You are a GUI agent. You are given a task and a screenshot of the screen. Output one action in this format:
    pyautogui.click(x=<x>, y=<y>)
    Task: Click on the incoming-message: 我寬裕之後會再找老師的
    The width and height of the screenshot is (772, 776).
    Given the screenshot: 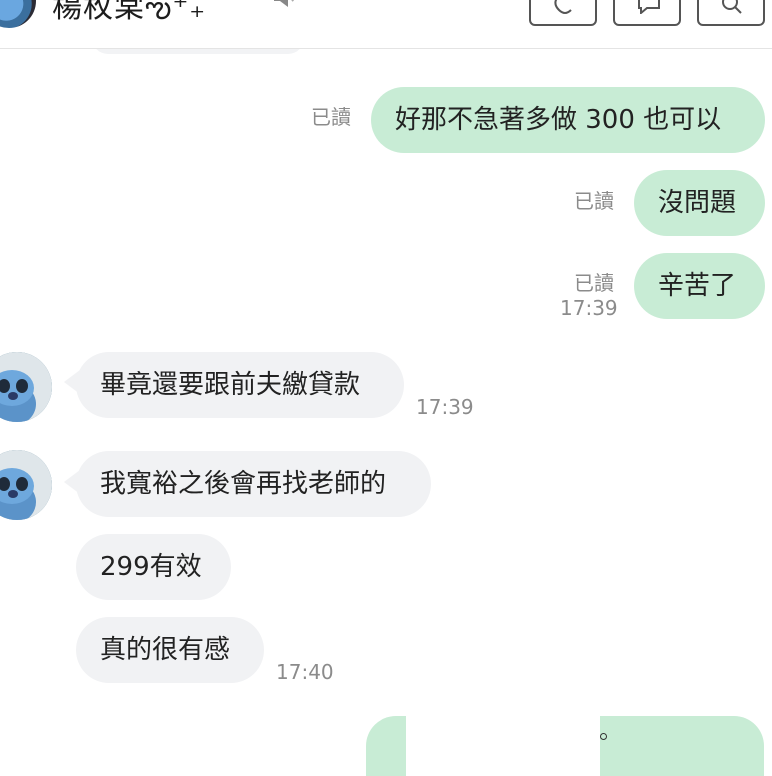 What is the action you would take?
    pyautogui.click(x=253, y=484)
    